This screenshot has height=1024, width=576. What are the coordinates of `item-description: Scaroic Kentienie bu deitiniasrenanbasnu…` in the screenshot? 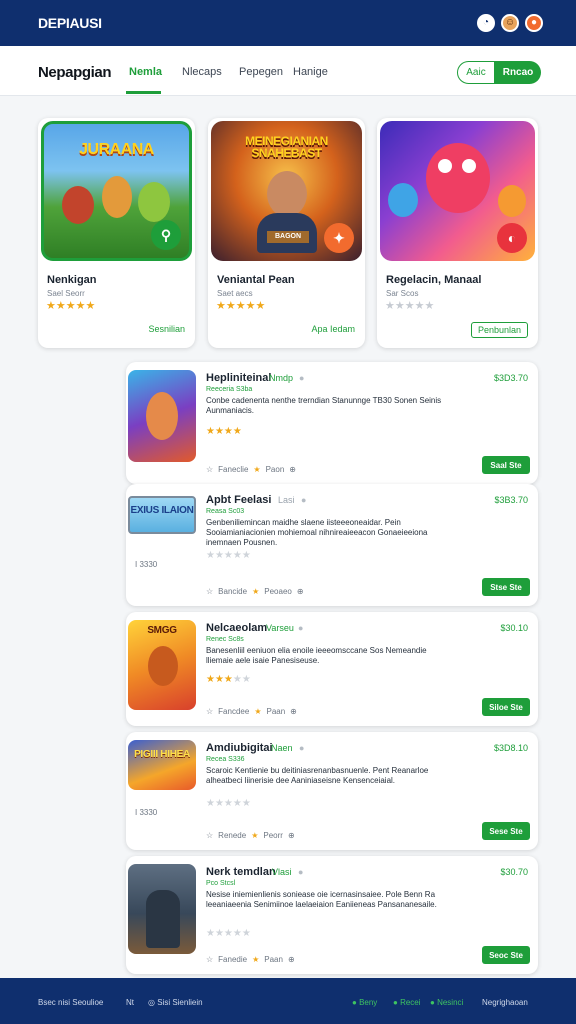 It's located at (317, 775).